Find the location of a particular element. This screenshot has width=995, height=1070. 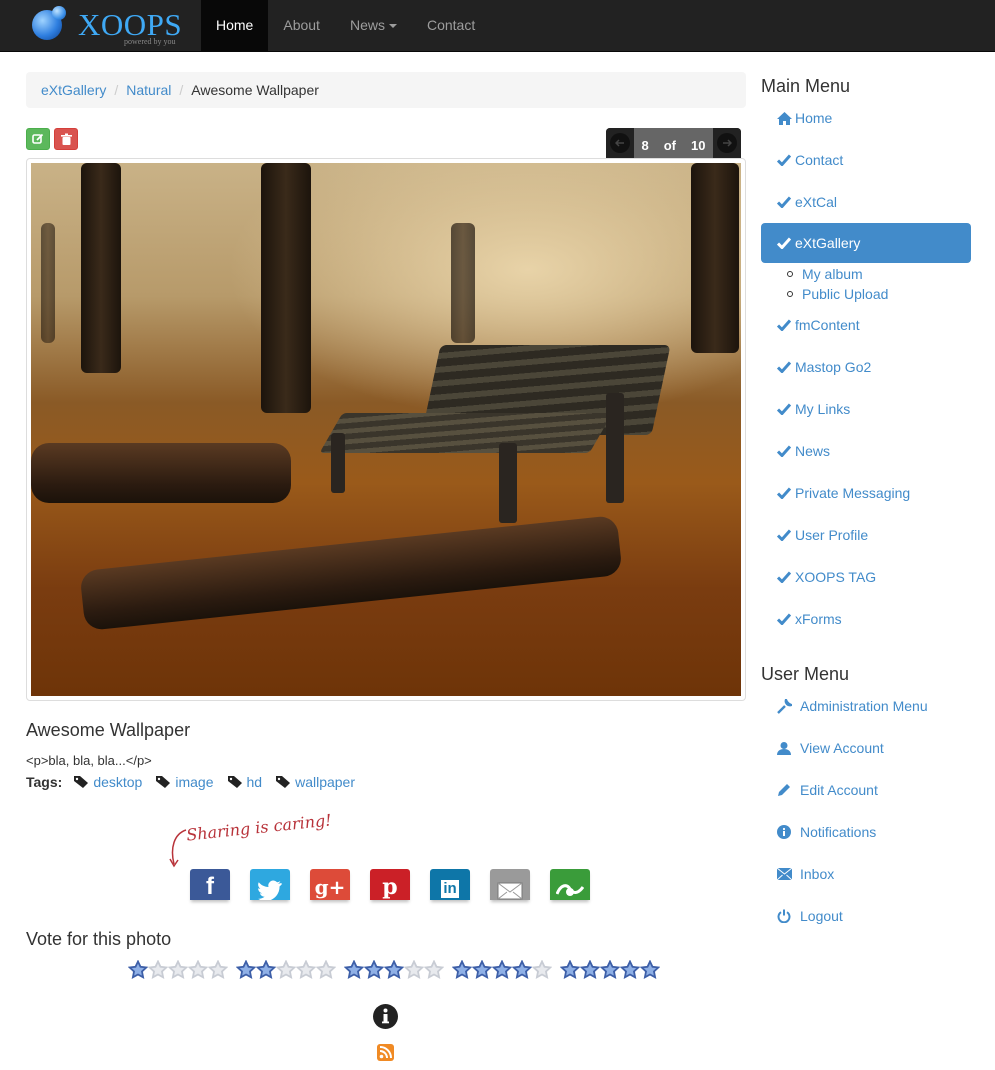

nav-home: Home is located at coordinates (235, 25).